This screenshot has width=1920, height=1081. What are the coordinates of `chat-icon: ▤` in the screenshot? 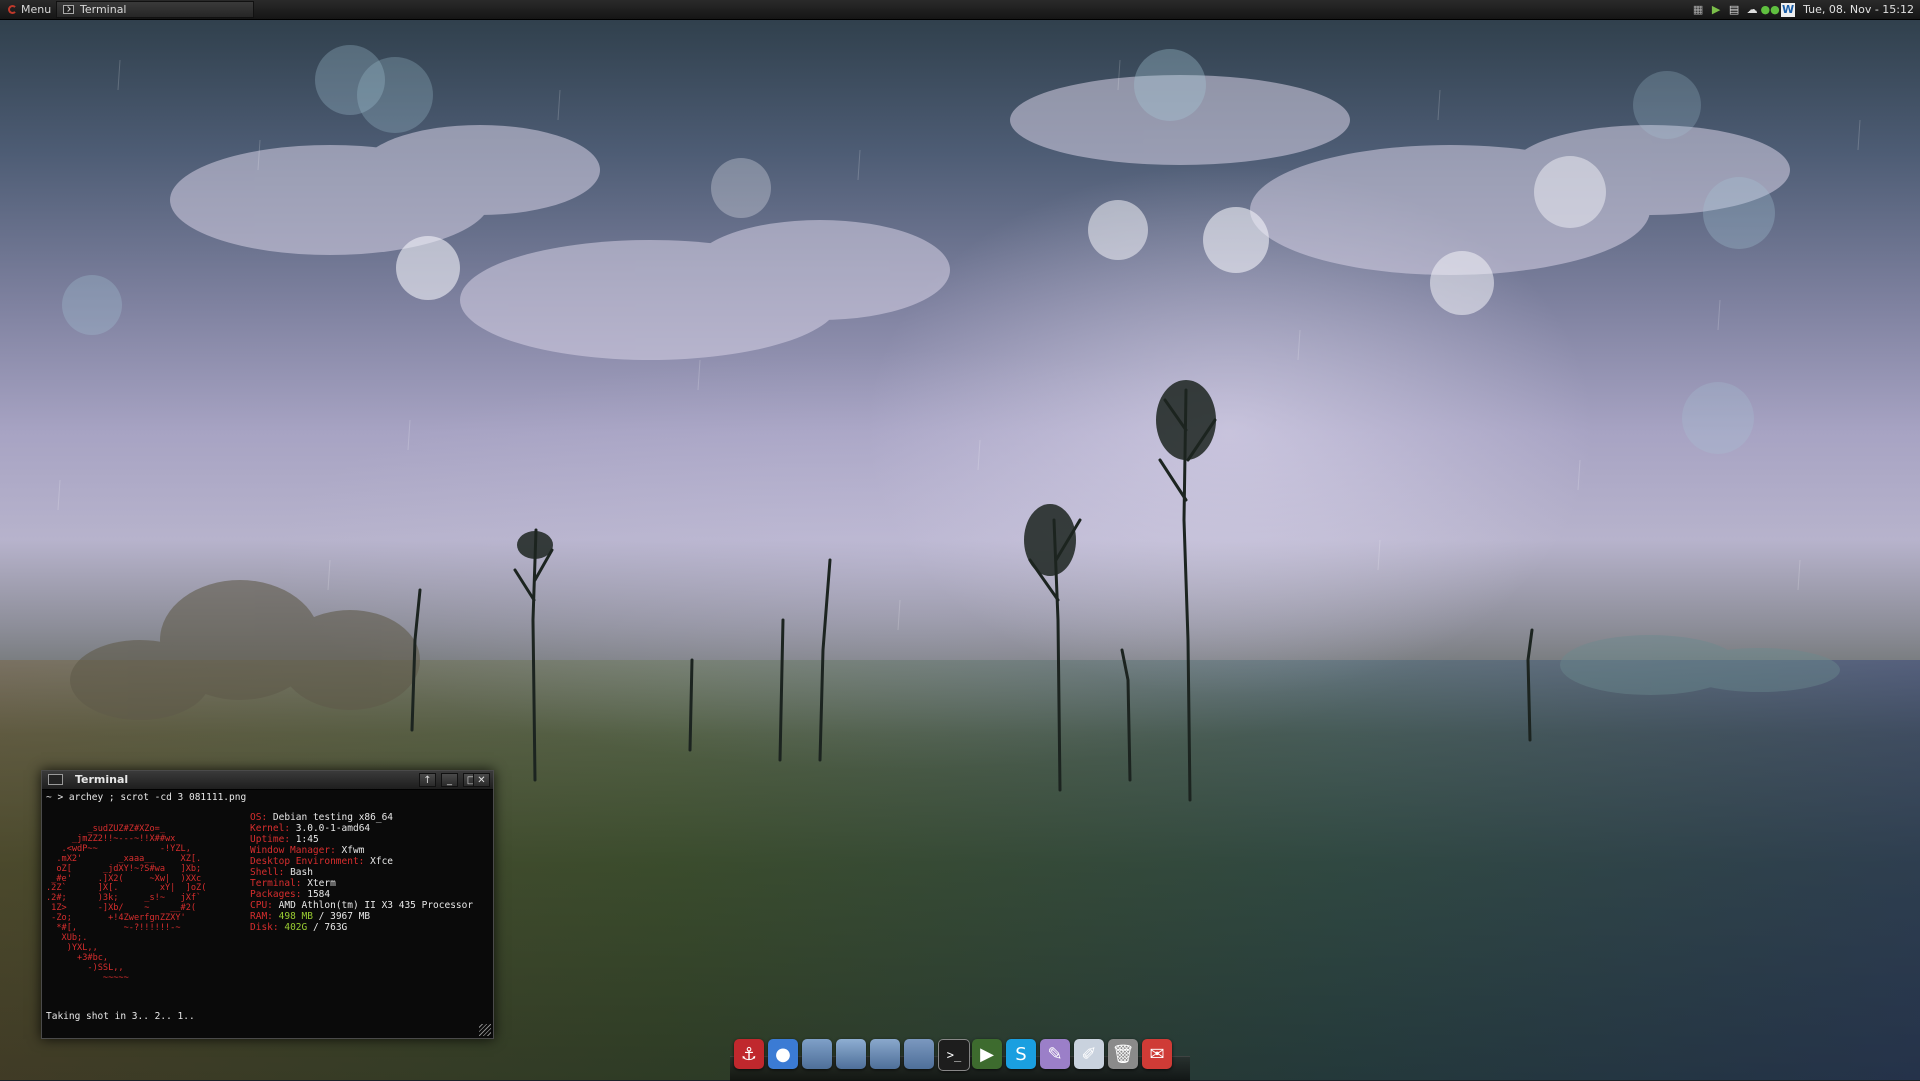 It's located at (1734, 10).